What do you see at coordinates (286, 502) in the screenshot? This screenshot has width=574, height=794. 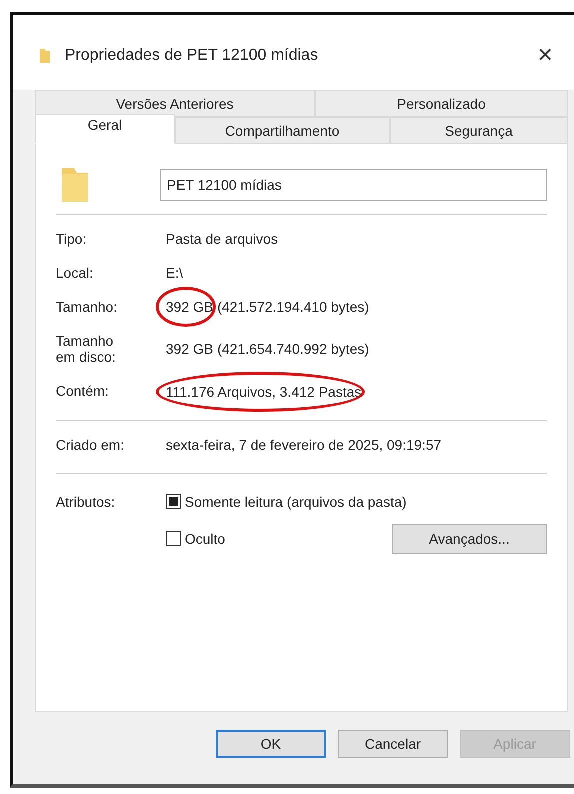 I see `checkbox: Somente leitura (arquivos da pasta)` at bounding box center [286, 502].